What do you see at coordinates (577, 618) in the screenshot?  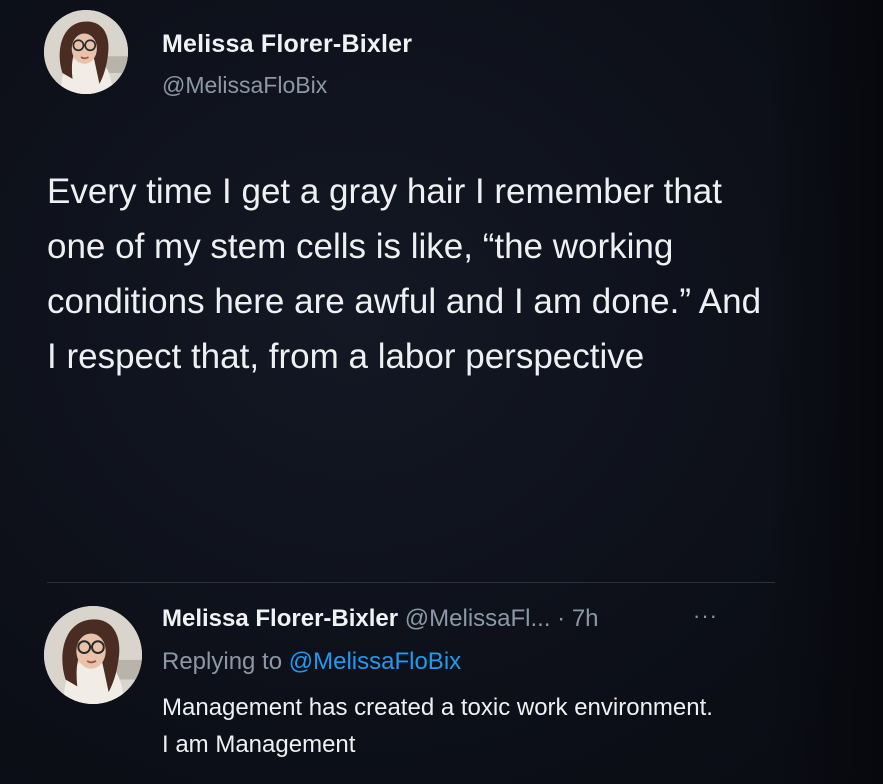 I see `reply-timestamp: · 7h` at bounding box center [577, 618].